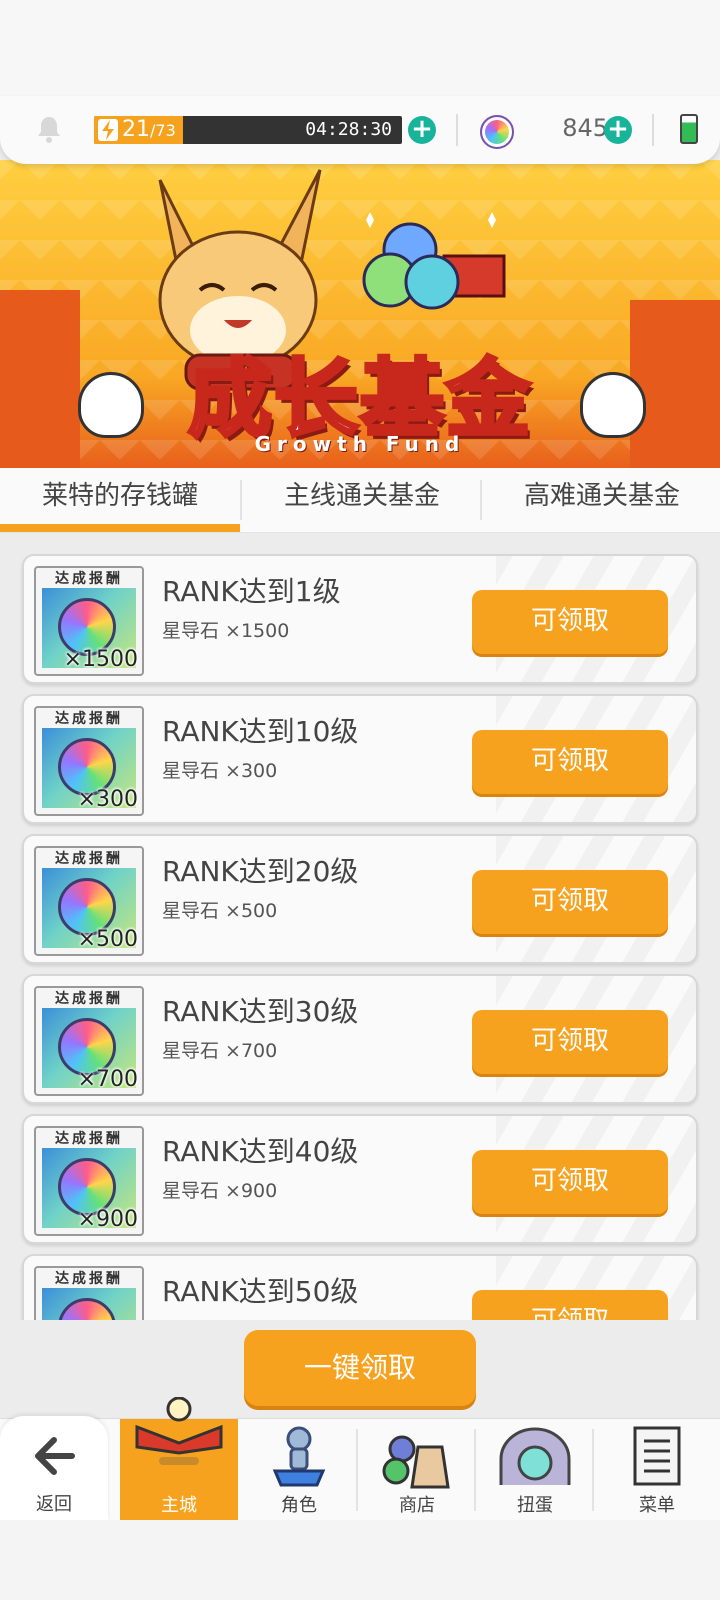  Describe the element at coordinates (89, 901) in the screenshot. I see `reward-thumbnail: 达成报酬 ×500` at that location.